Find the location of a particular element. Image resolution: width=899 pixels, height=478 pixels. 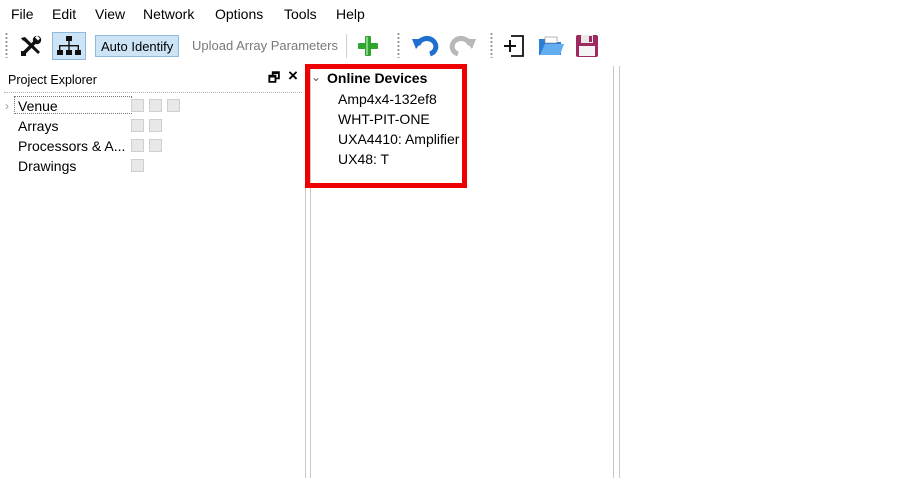

menu-edit: Edit is located at coordinates (64, 14).